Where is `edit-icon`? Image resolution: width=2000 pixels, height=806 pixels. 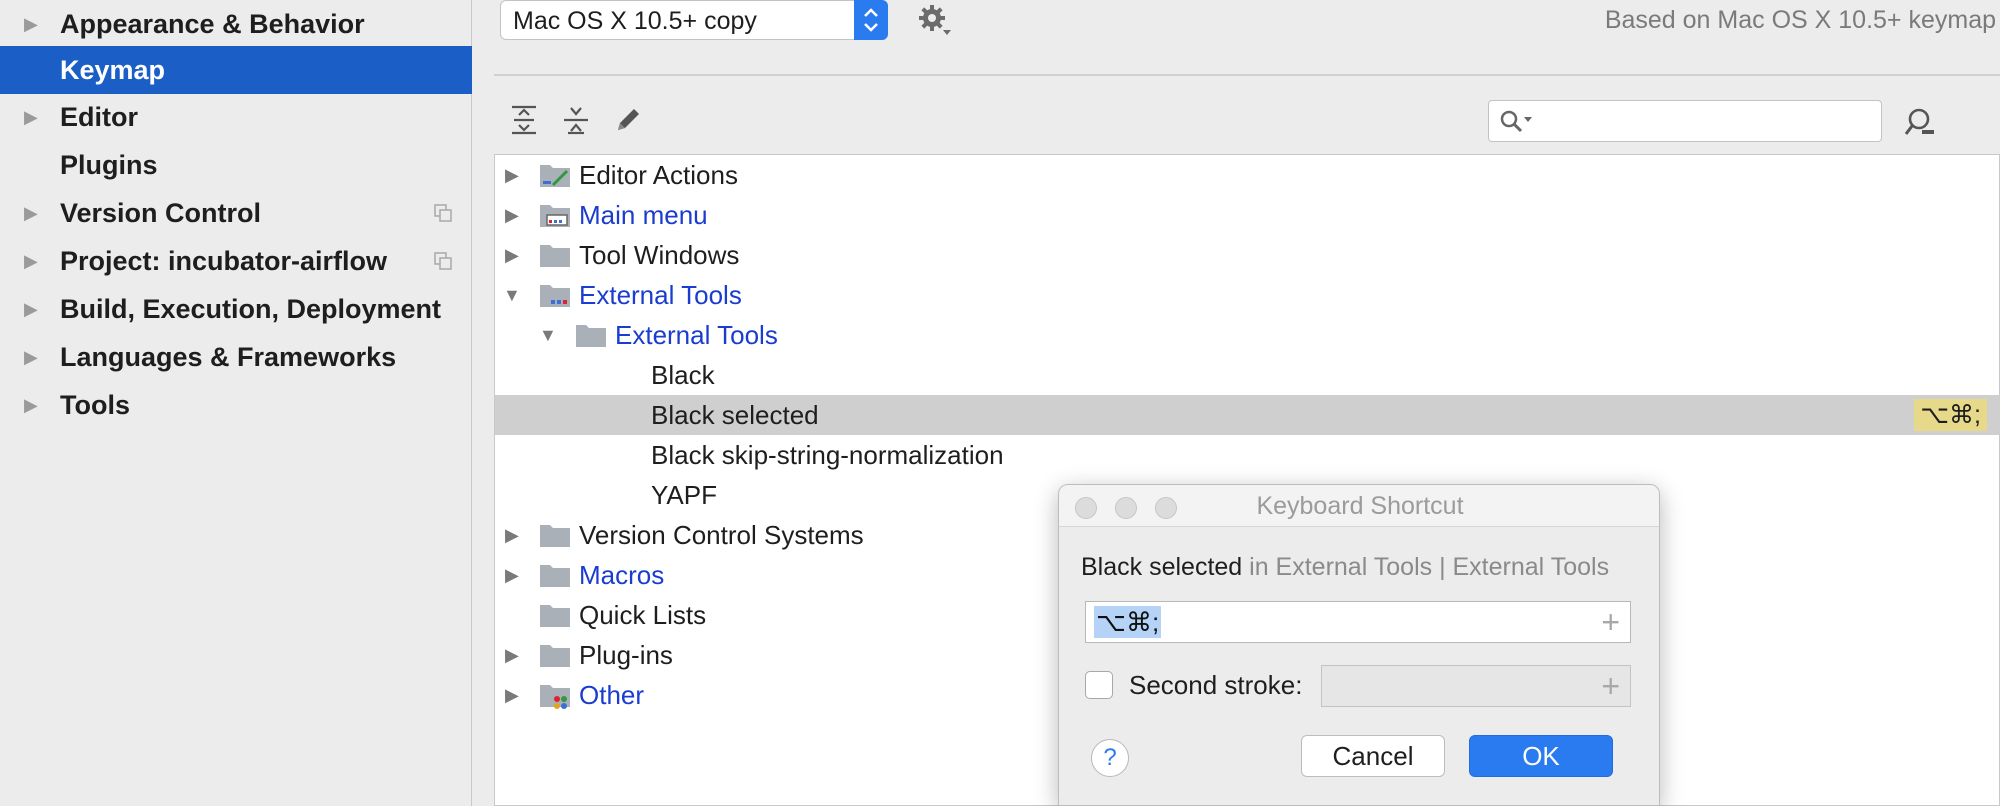
edit-icon is located at coordinates (628, 120).